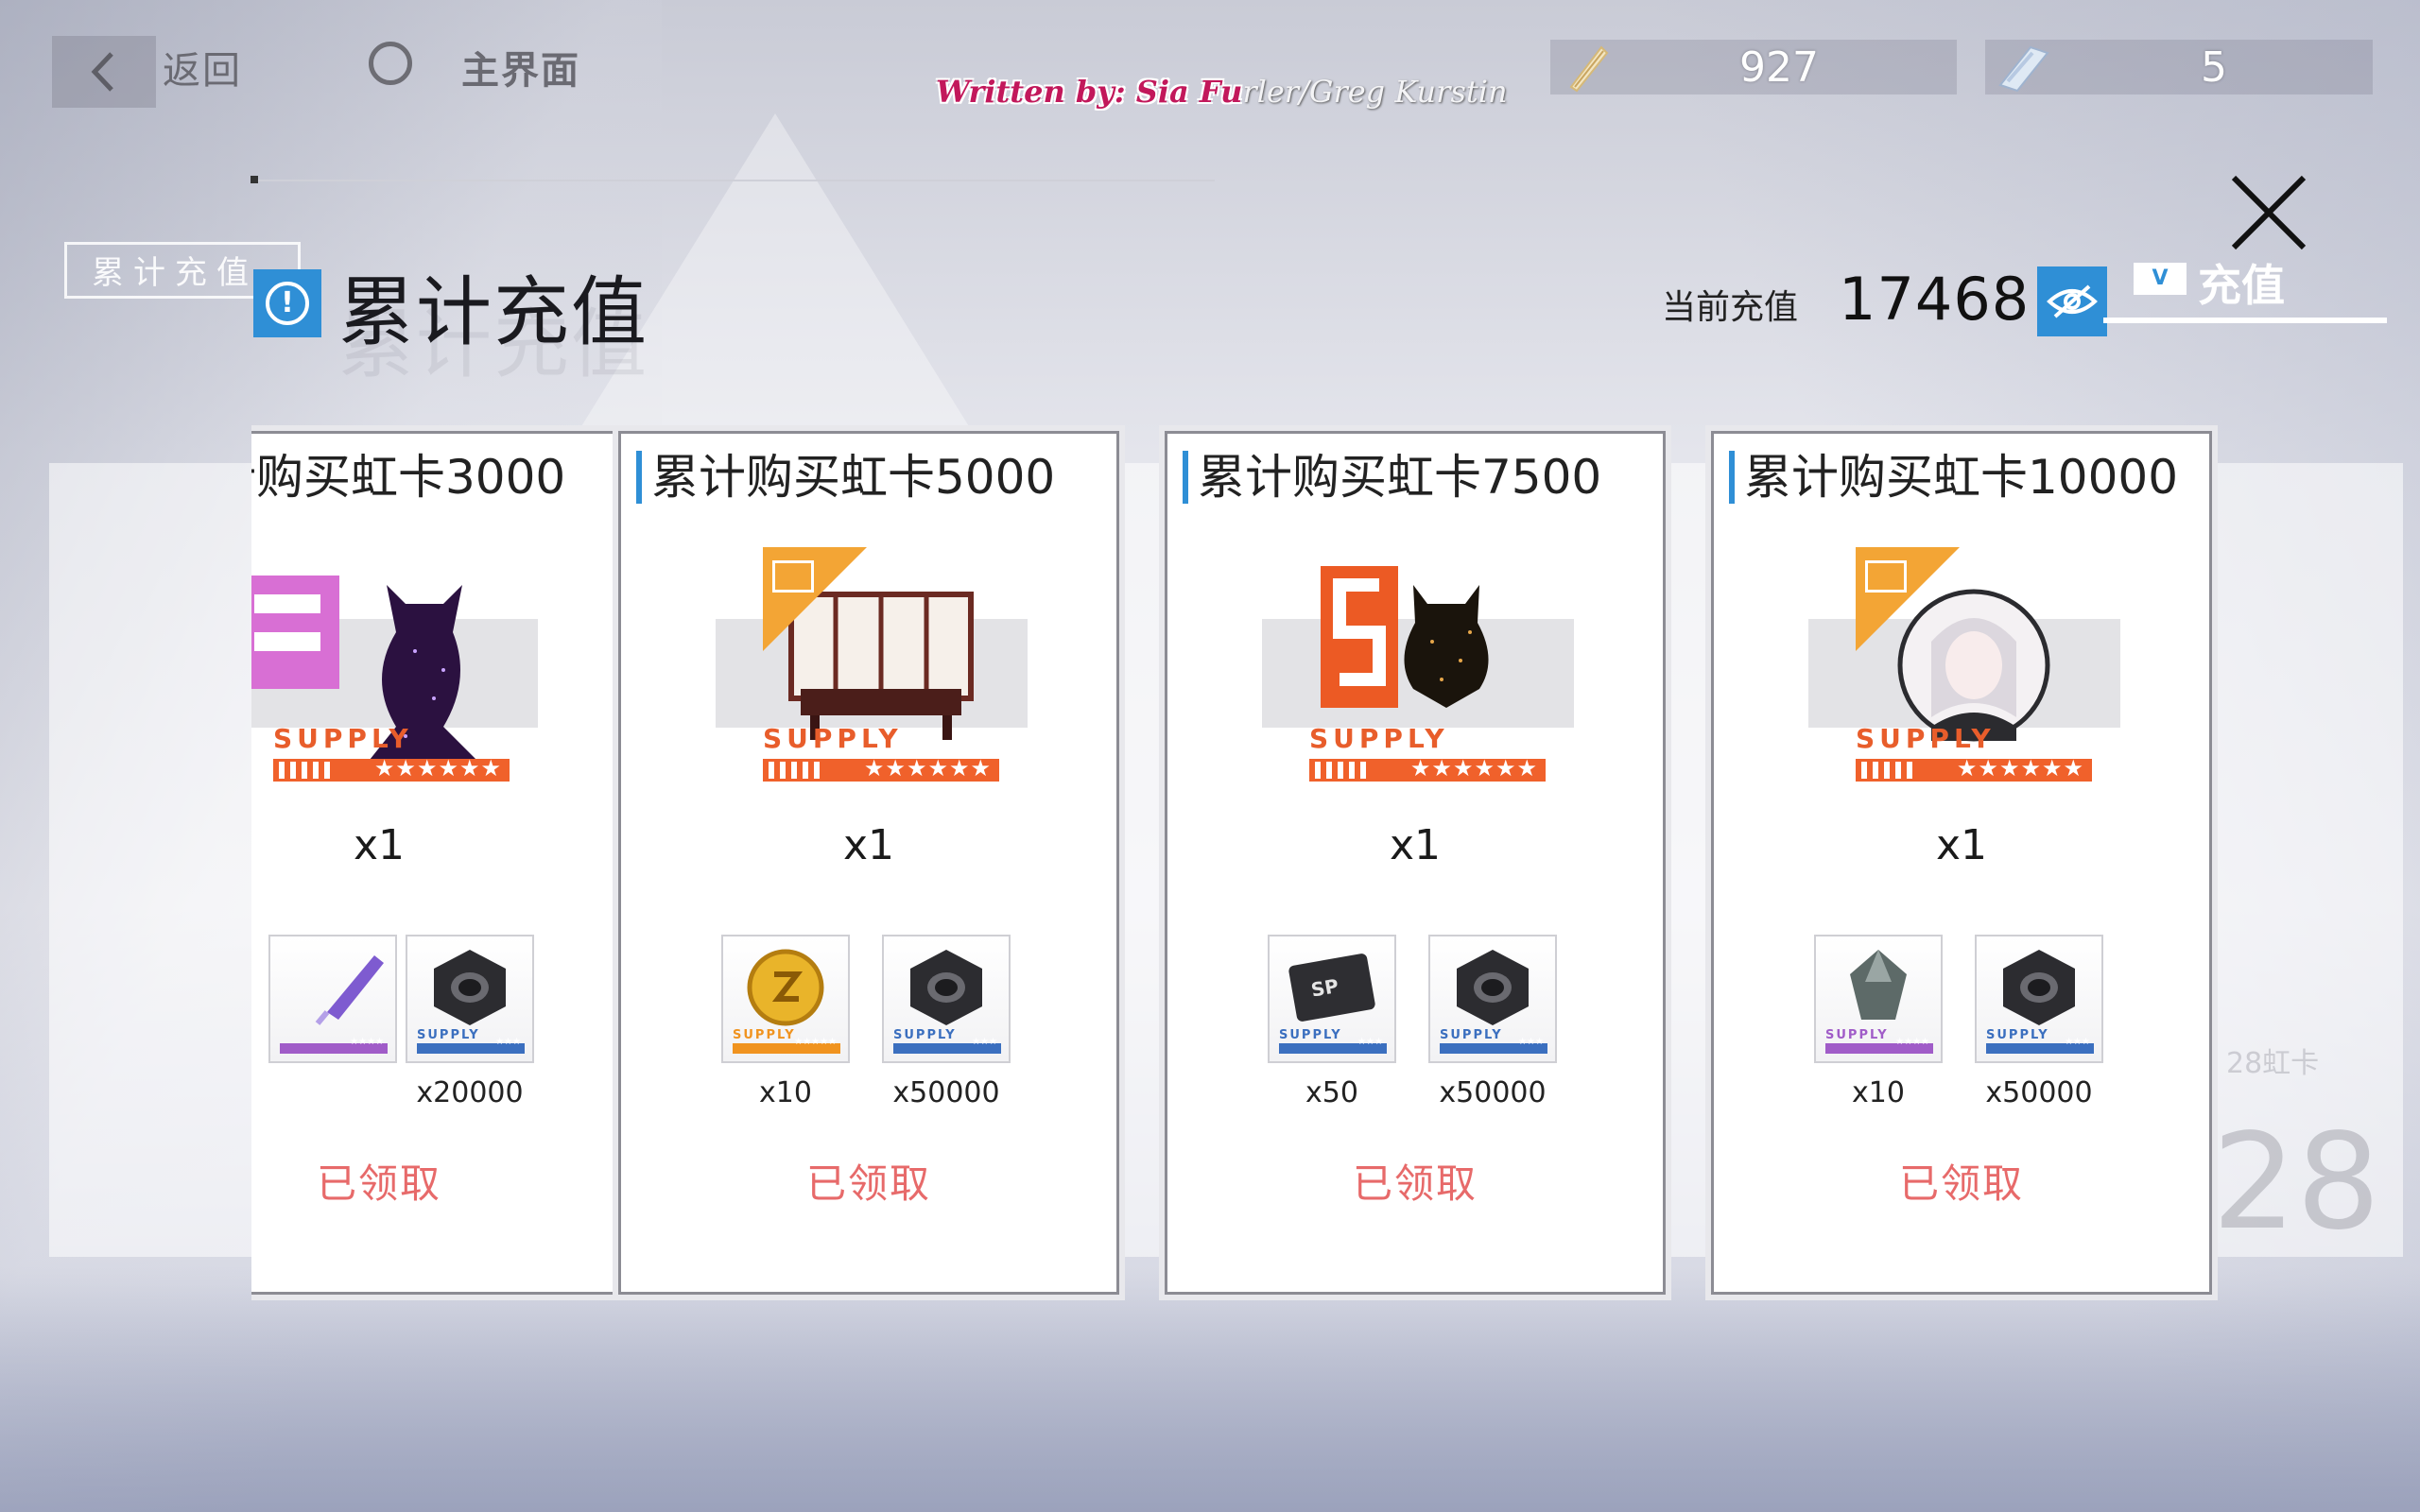 This screenshot has height=1512, width=2420. I want to click on credit-prefix: Written by: Sia Fu, so click(1089, 92).